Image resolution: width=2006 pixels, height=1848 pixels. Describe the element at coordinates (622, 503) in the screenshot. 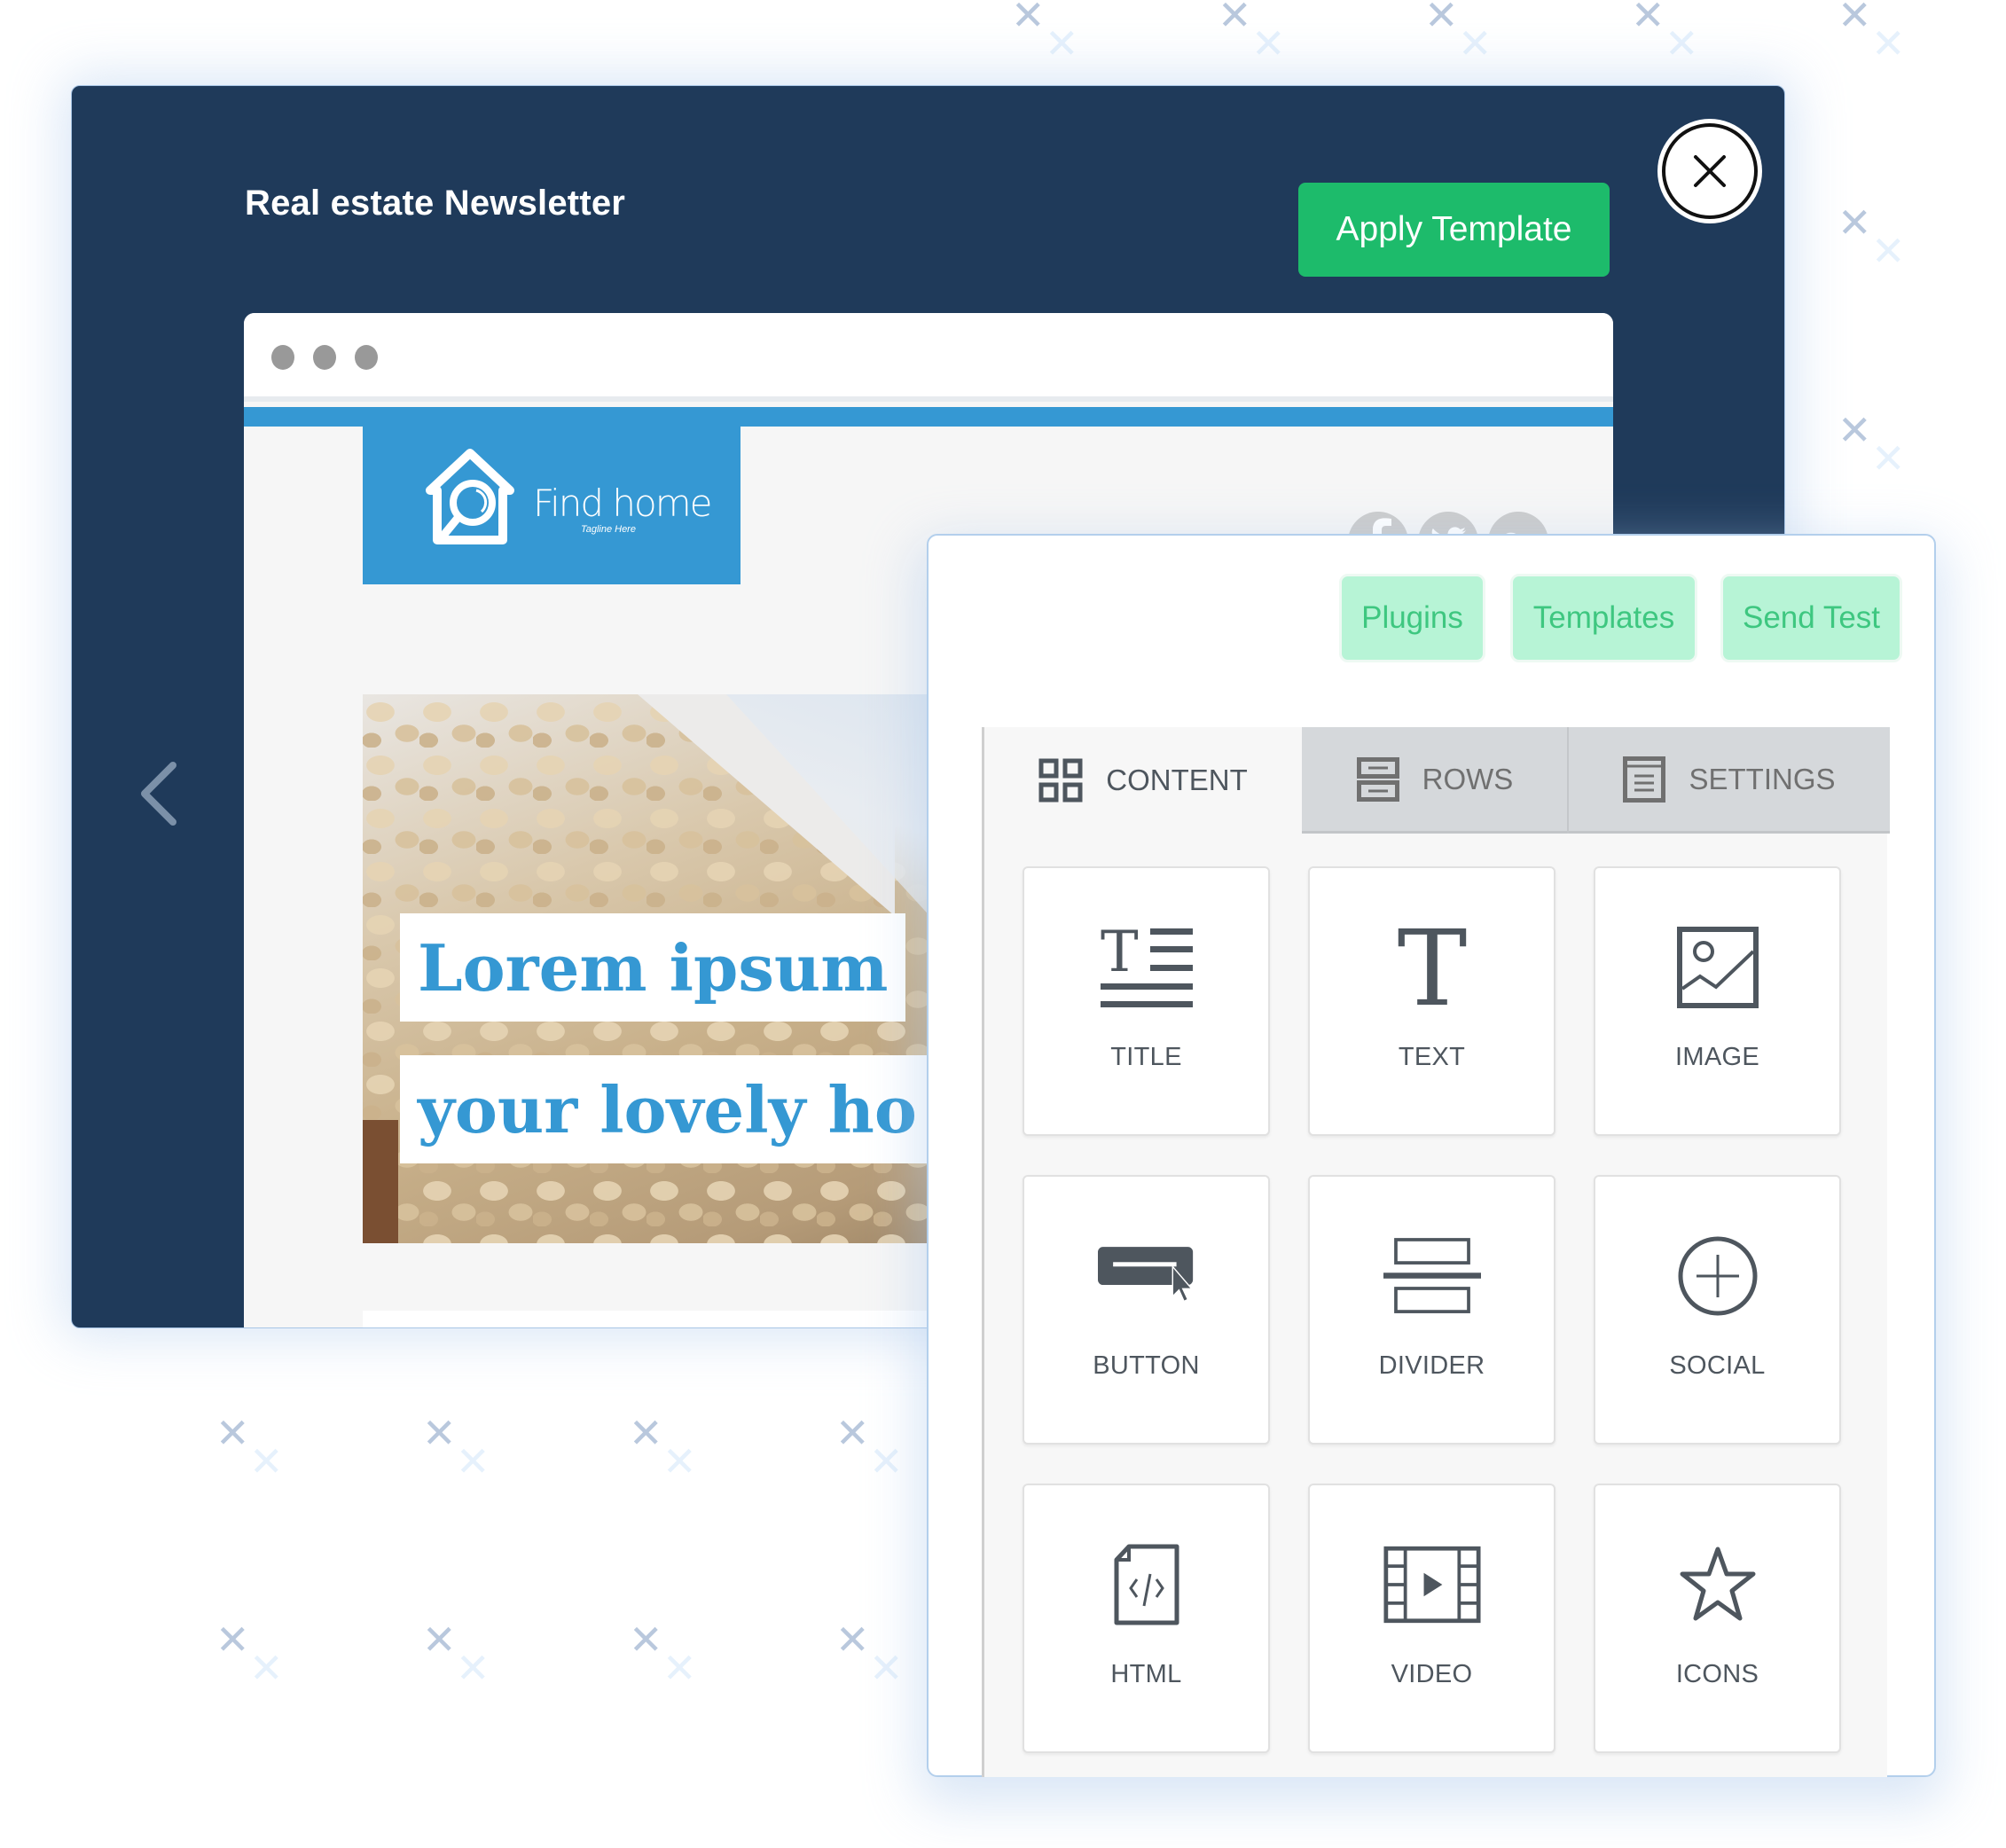

I see `logo-name: Find home` at that location.